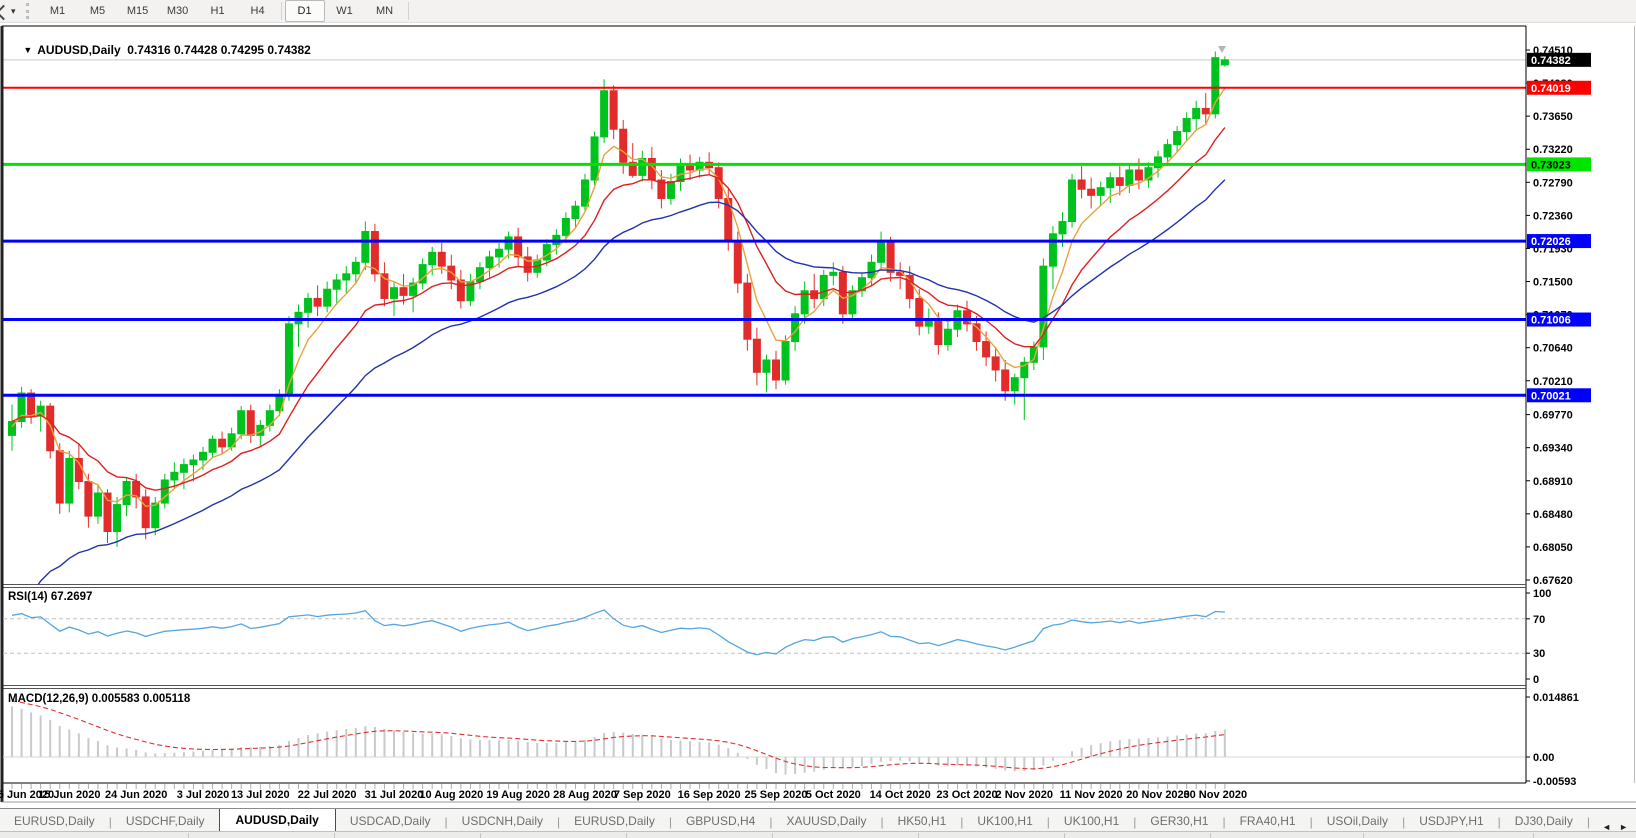  What do you see at coordinates (922, 821) in the screenshot?
I see `chart-tab-hk50-h1: HK50,H1` at bounding box center [922, 821].